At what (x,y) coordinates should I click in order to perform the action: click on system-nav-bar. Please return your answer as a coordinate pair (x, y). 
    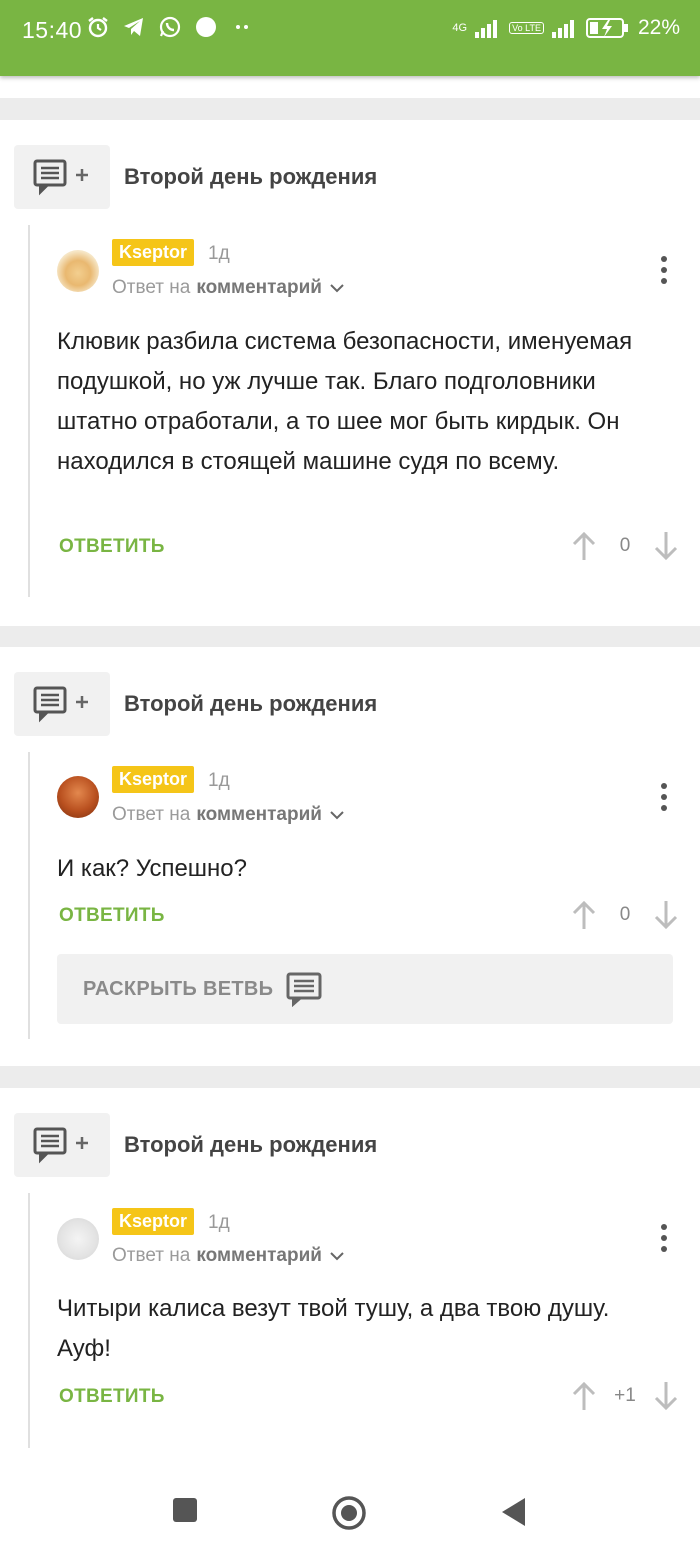
    Looking at the image, I should click on (350, 1517).